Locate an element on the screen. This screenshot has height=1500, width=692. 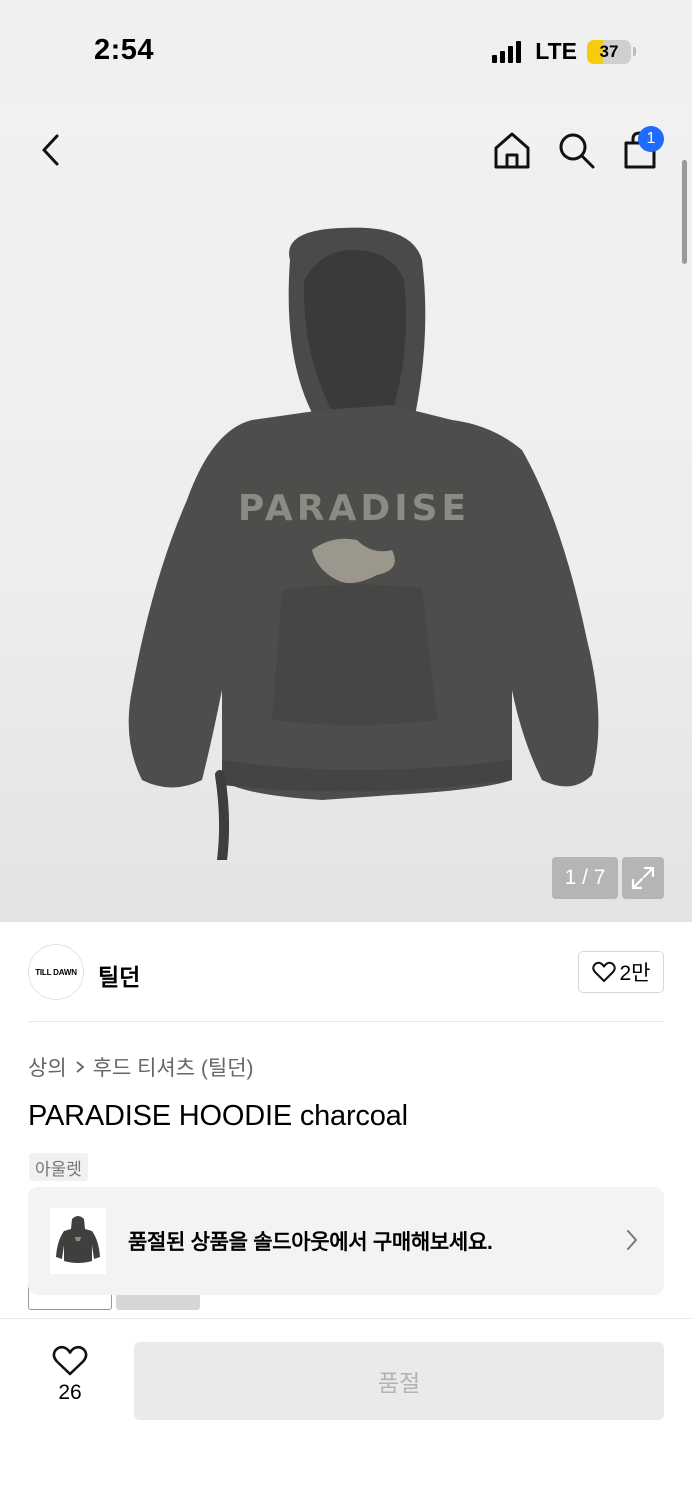
battery-icon: 37 is located at coordinates (609, 51).